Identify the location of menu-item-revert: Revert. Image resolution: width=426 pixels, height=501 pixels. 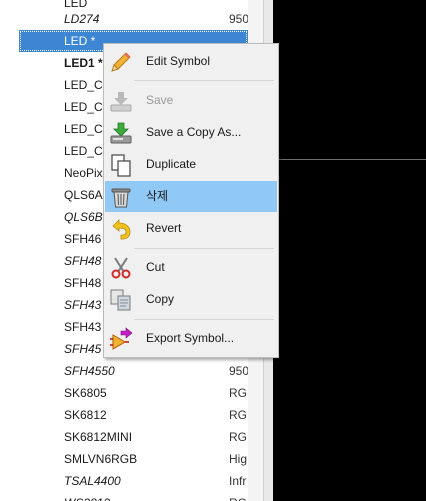
(191, 228).